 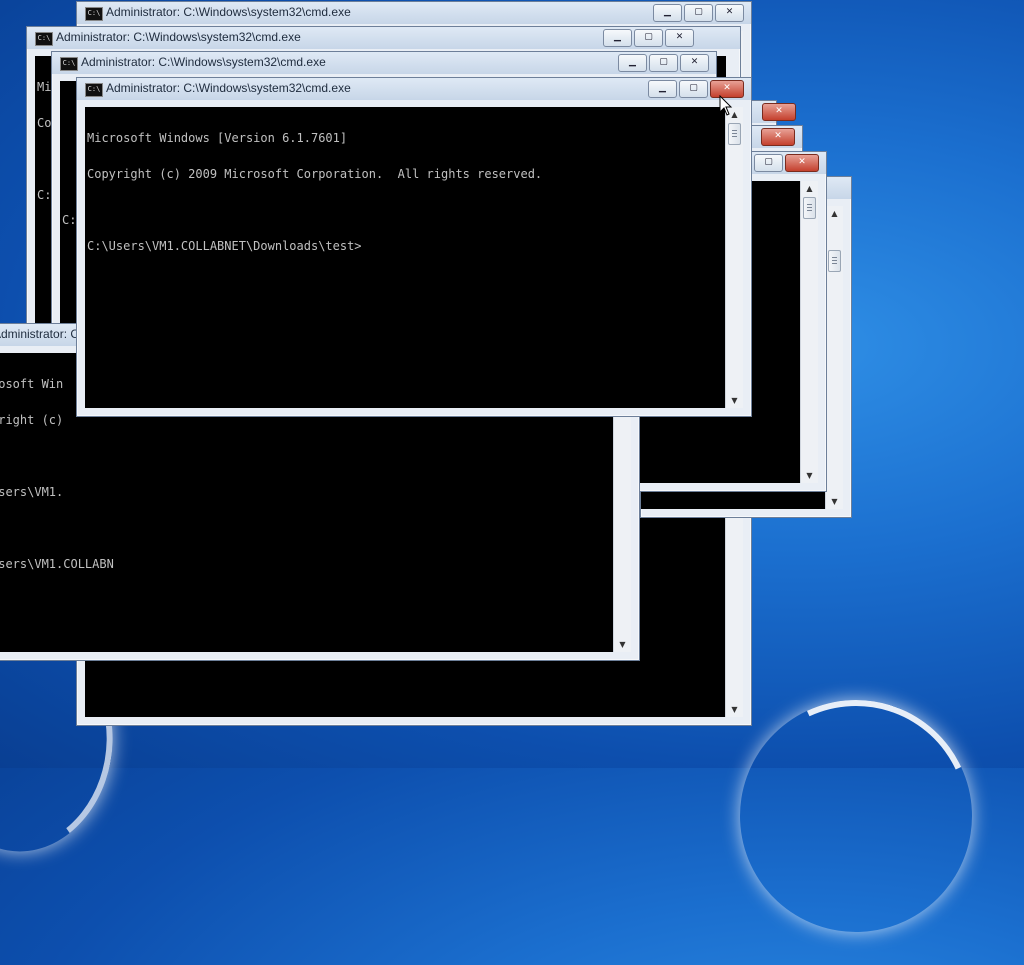 What do you see at coordinates (726, 105) in the screenshot?
I see `mouse-pointer-icon` at bounding box center [726, 105].